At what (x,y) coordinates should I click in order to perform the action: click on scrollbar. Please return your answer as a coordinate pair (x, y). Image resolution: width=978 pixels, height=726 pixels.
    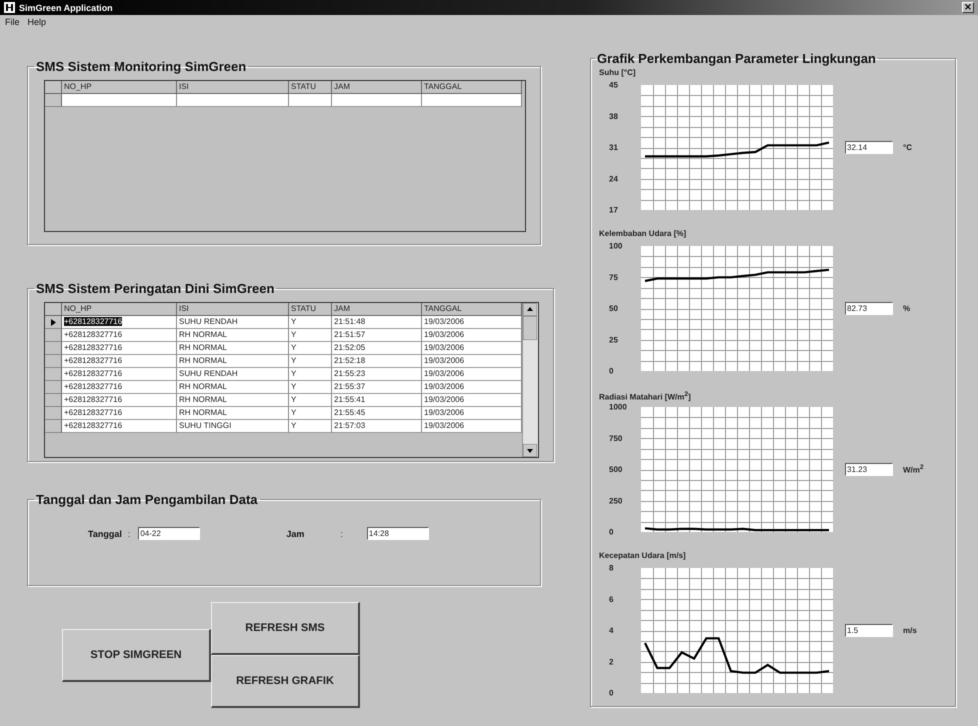
    Looking at the image, I should click on (530, 380).